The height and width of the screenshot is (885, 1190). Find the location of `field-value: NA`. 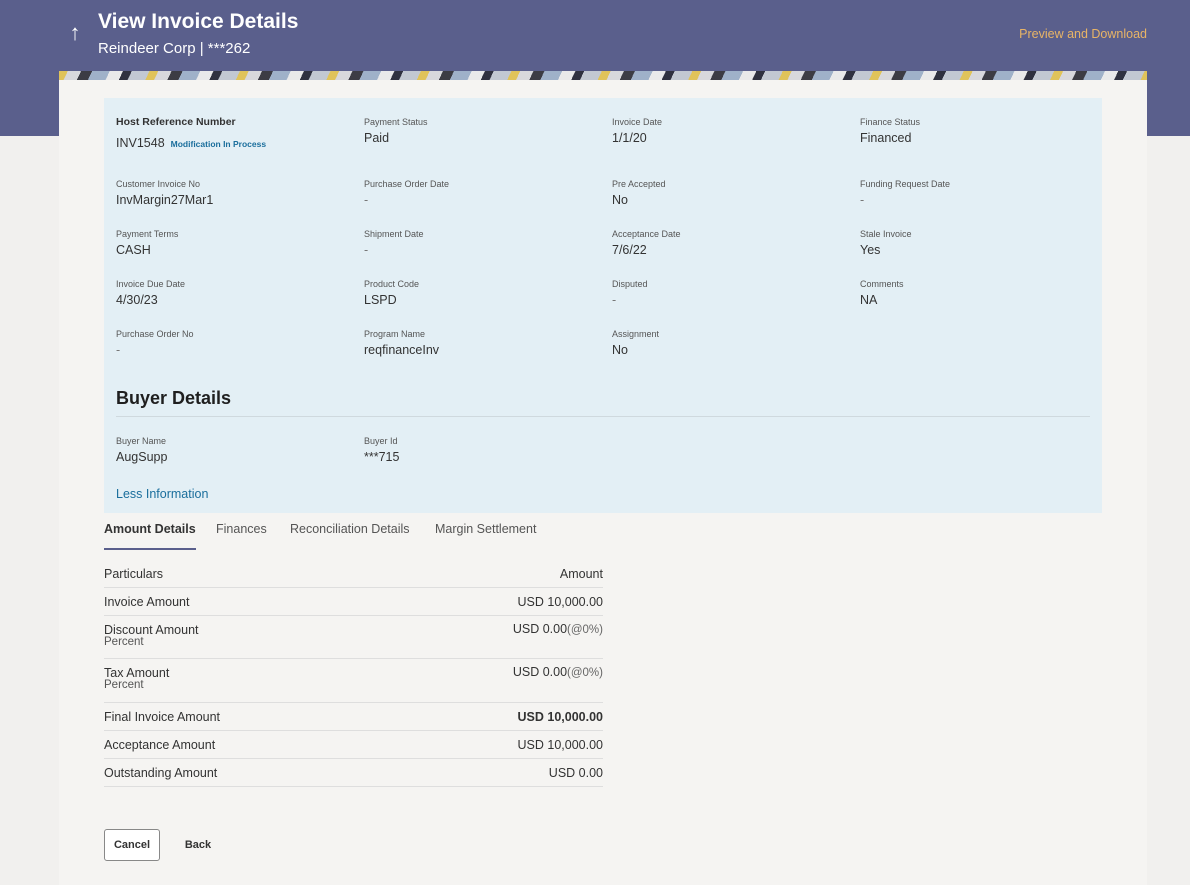

field-value: NA is located at coordinates (869, 300).